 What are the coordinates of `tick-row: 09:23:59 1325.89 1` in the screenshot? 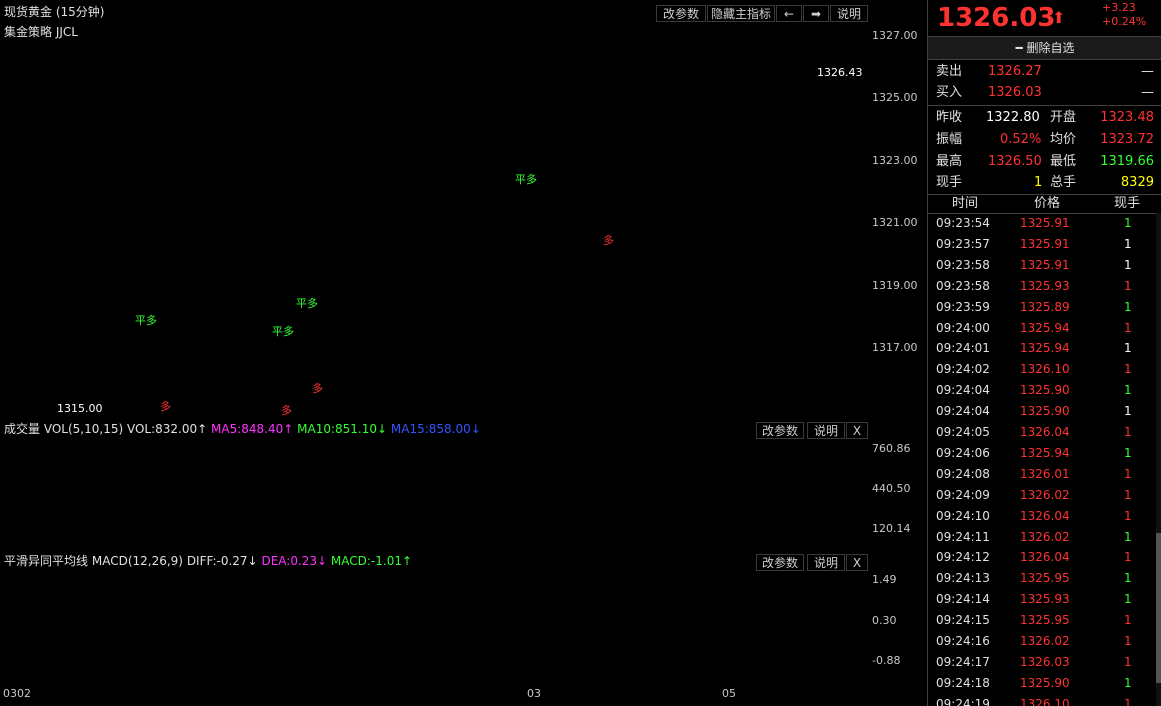 It's located at (1044, 307).